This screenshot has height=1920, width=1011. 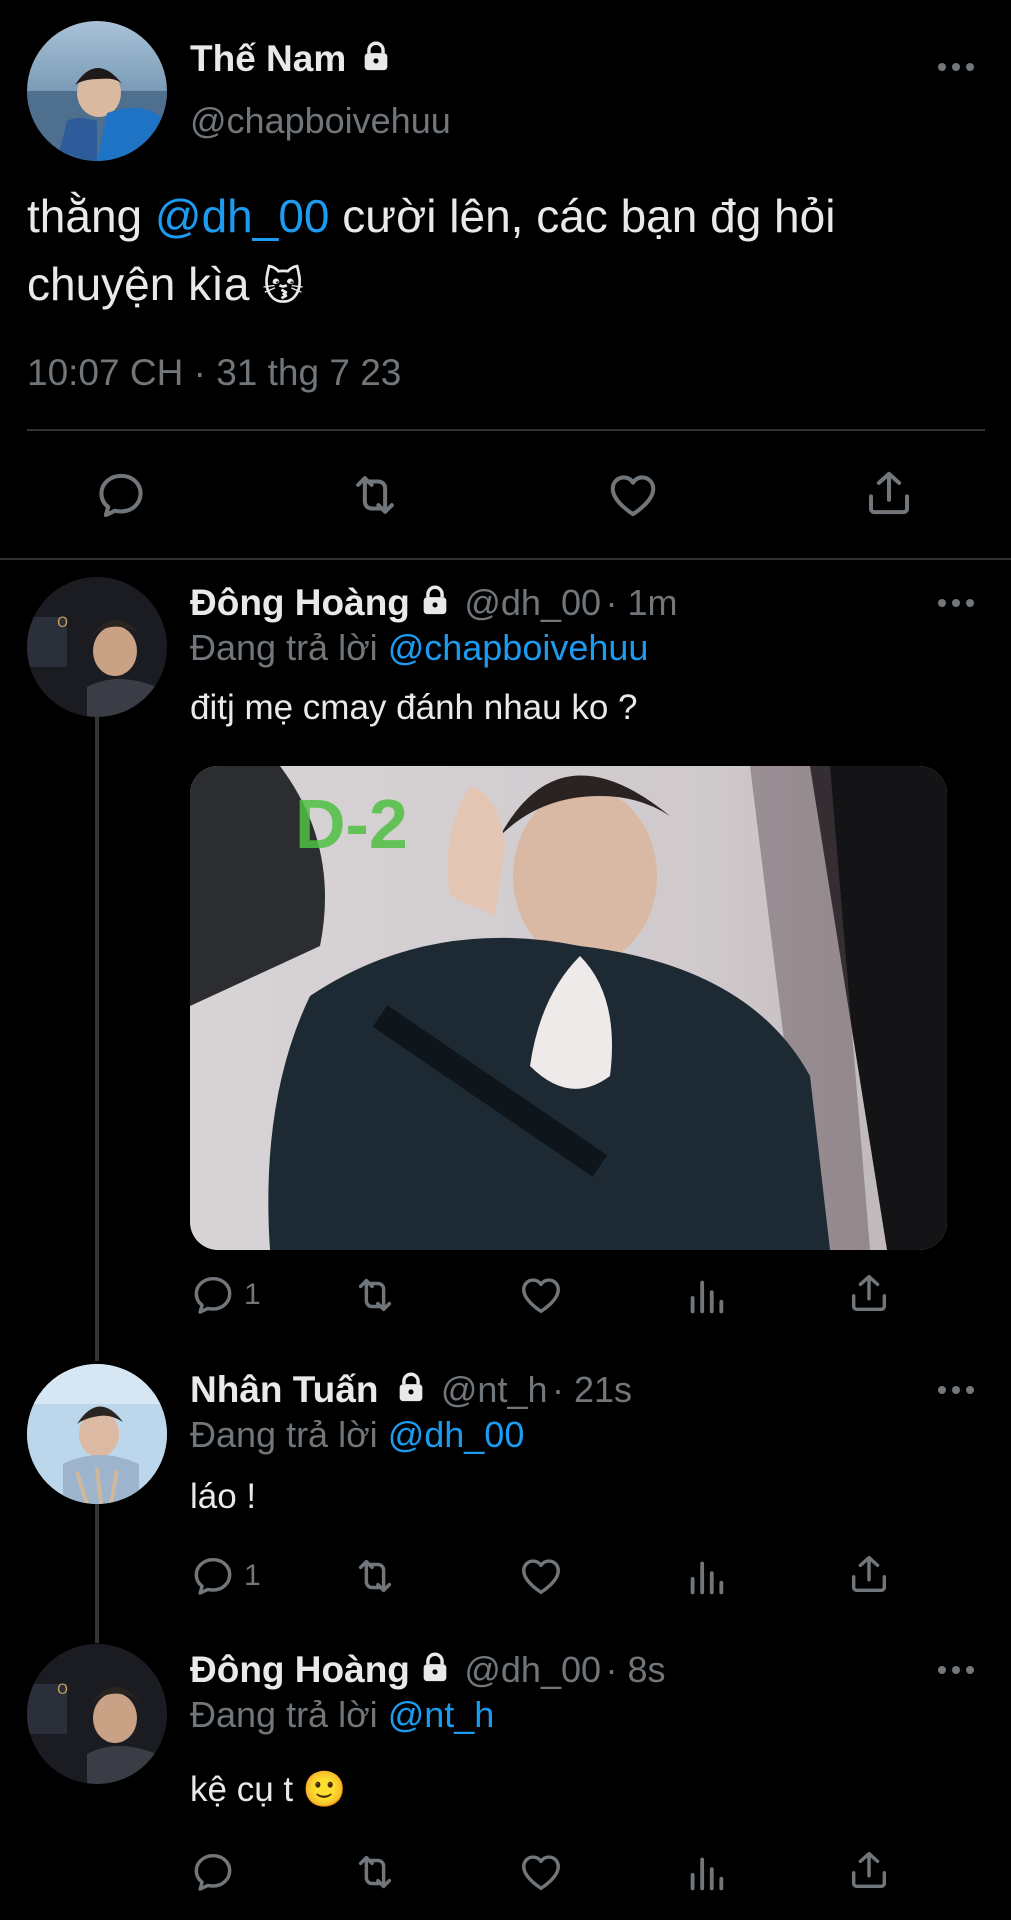 I want to click on reply-header: Đông Hoàng @dh_00 · 1m, so click(x=433, y=603).